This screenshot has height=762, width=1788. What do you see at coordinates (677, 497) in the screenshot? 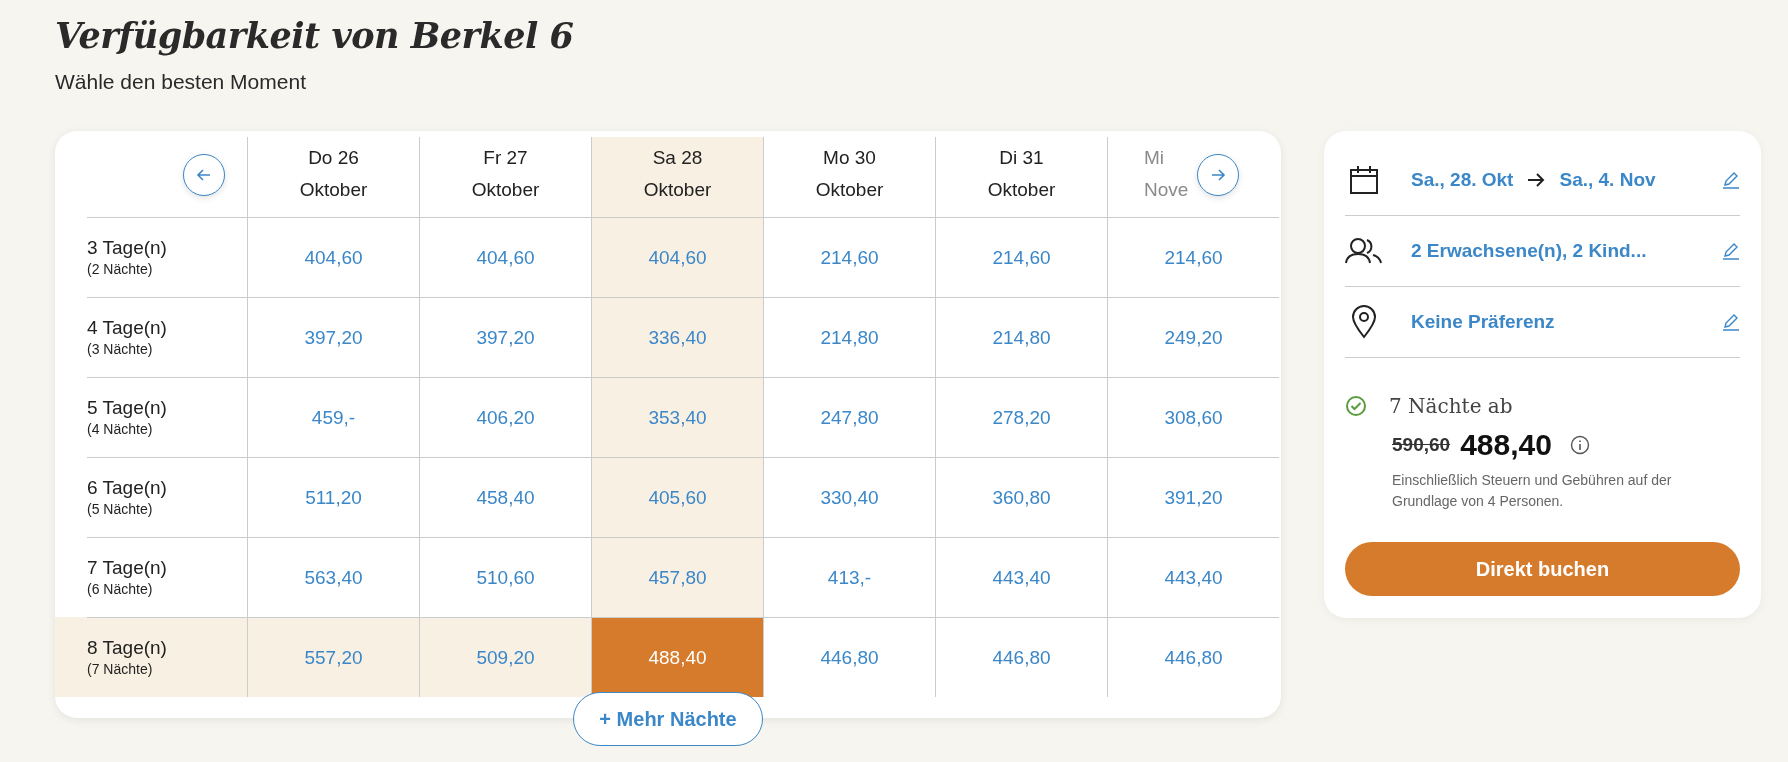
I see `price-cell: 405,60` at bounding box center [677, 497].